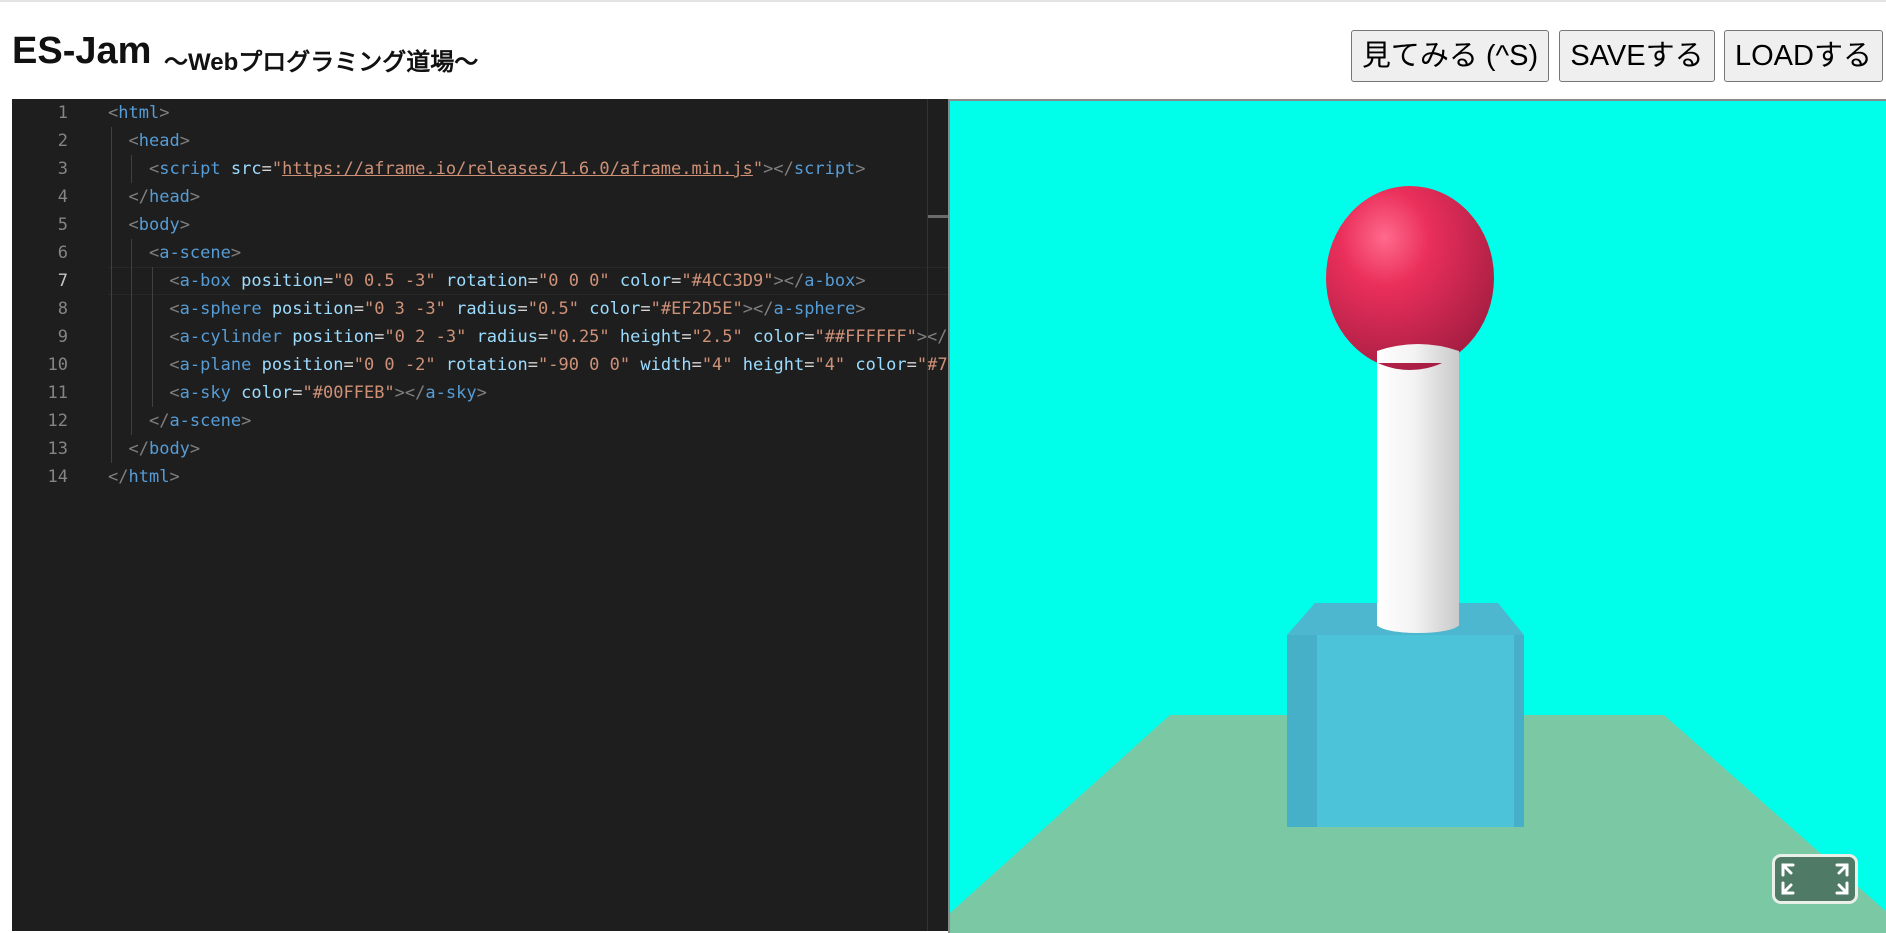 The width and height of the screenshot is (1886, 933). What do you see at coordinates (205, 281) in the screenshot?
I see `code-token: a-box` at bounding box center [205, 281].